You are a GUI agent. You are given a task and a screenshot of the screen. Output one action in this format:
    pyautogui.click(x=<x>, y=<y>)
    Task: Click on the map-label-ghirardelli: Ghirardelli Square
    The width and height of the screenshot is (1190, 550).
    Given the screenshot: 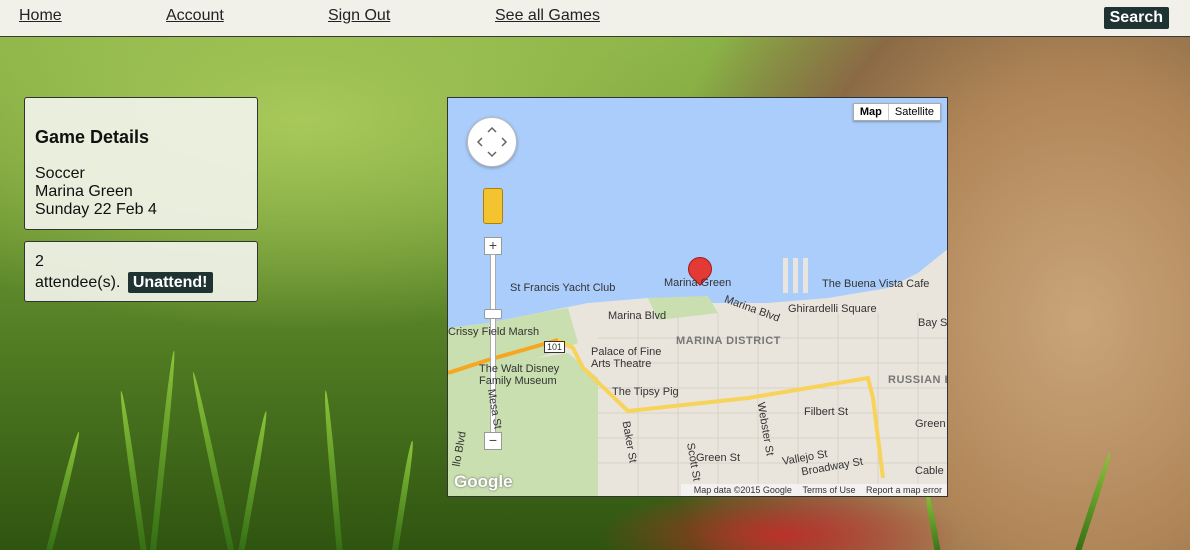 What is the action you would take?
    pyautogui.click(x=832, y=309)
    